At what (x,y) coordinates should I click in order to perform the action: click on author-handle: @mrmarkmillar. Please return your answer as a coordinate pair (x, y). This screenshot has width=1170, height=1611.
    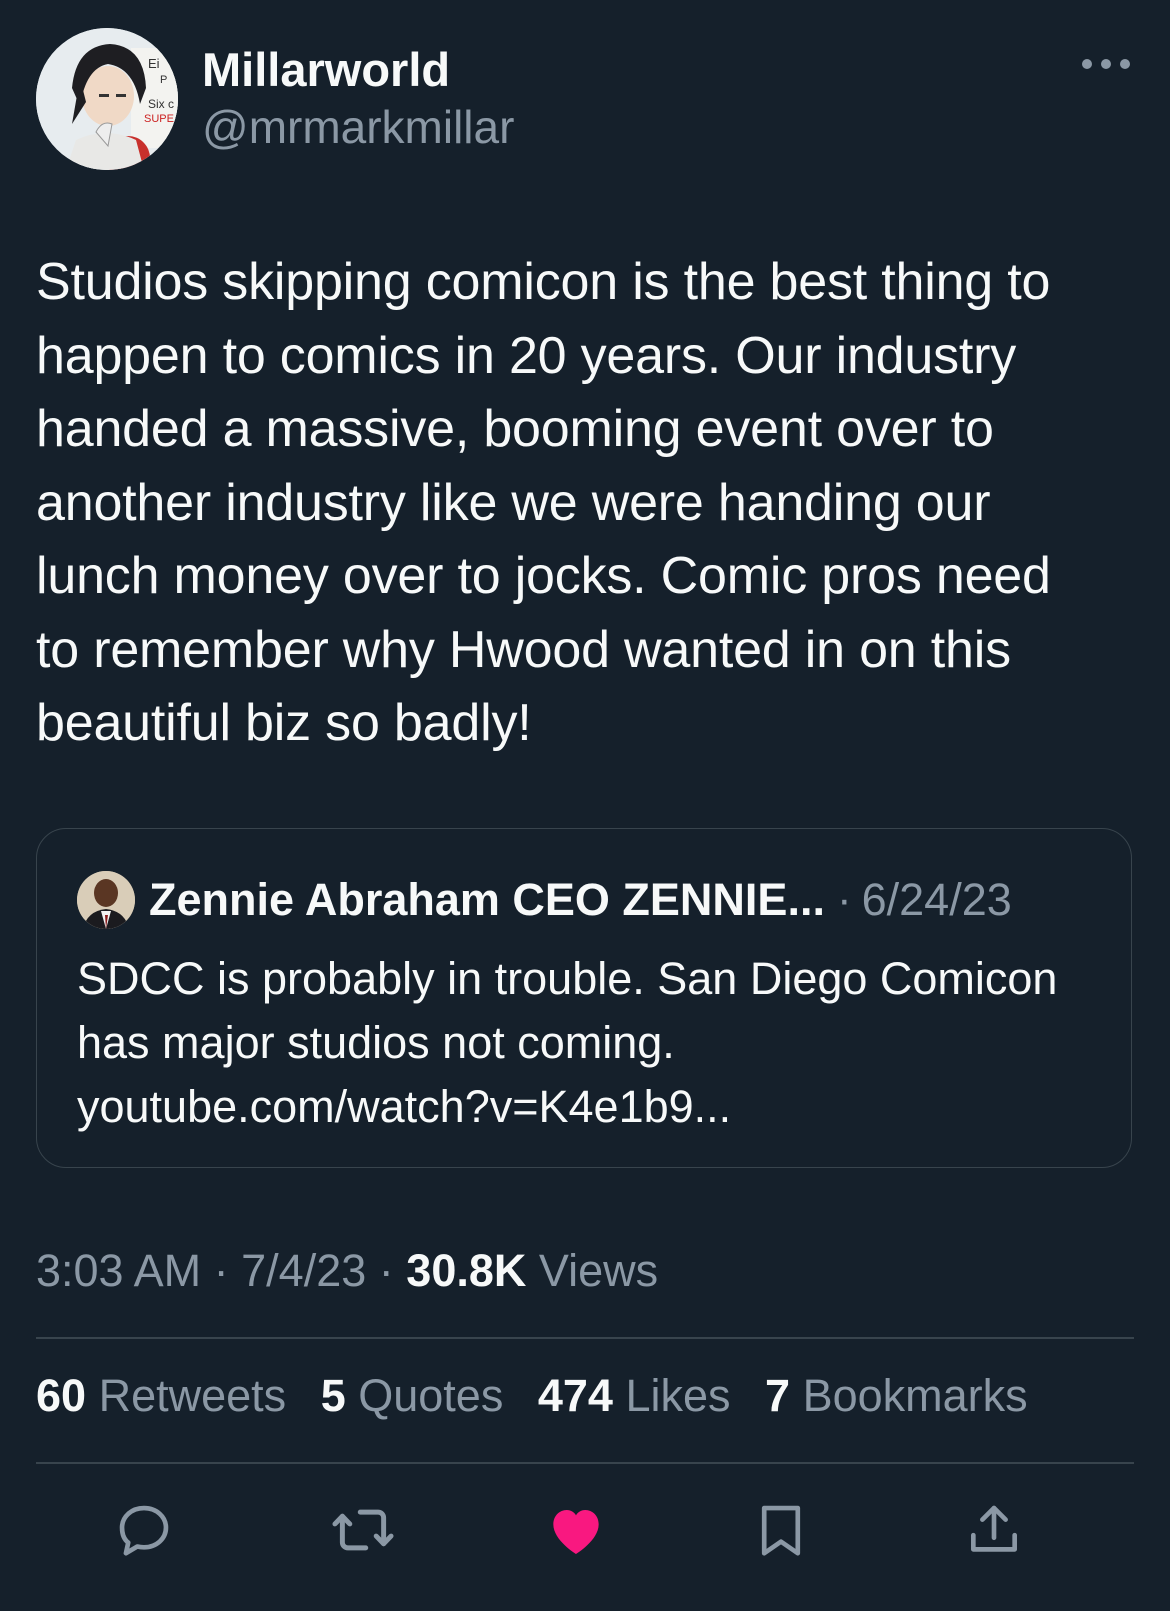
    Looking at the image, I should click on (358, 127).